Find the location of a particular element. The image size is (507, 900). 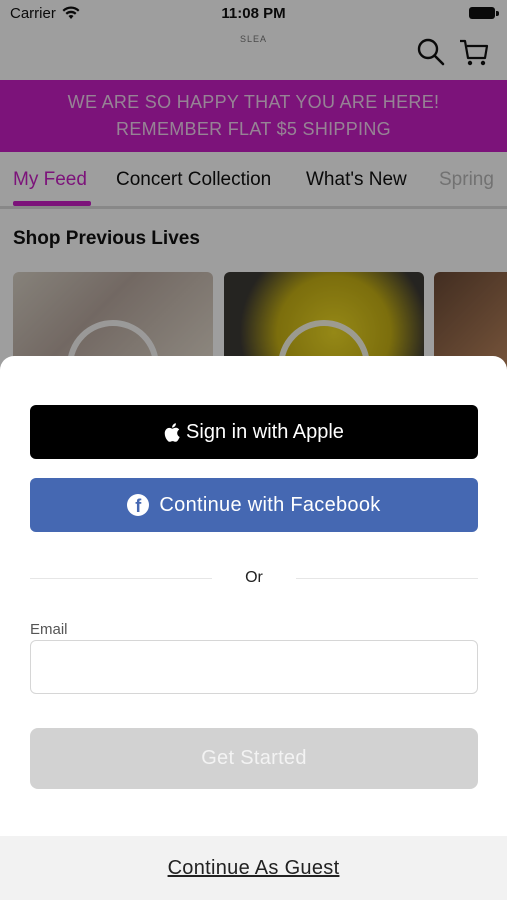

guest-bar: Continue As Guest is located at coordinates (253, 868).